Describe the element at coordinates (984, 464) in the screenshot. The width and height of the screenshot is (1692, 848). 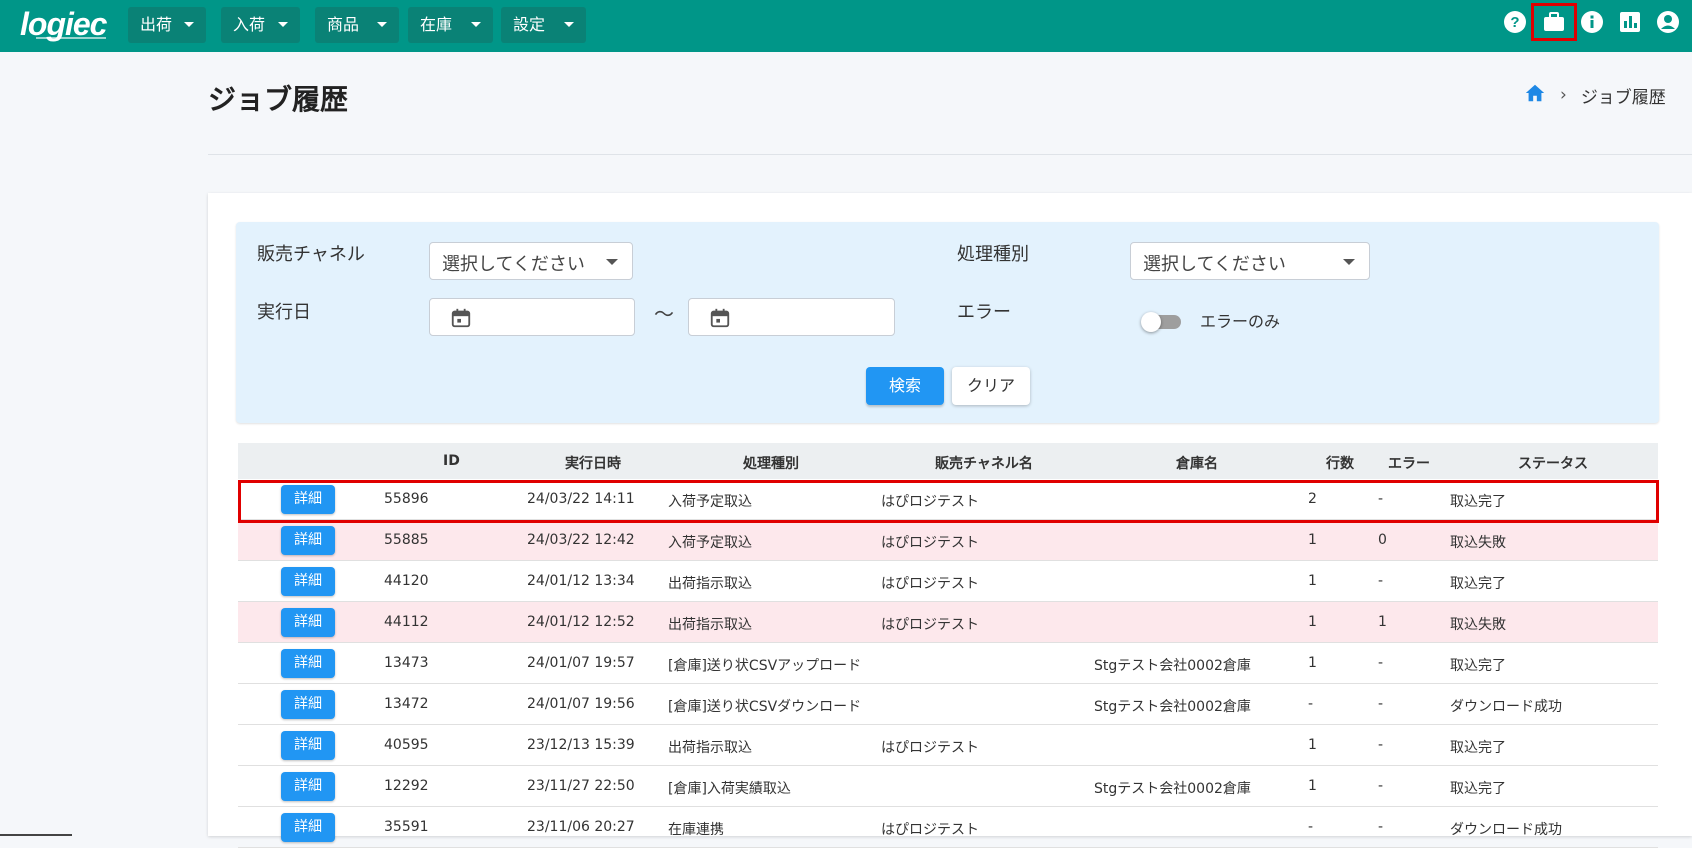
I see `col-channel: 販売チャネル名` at that location.